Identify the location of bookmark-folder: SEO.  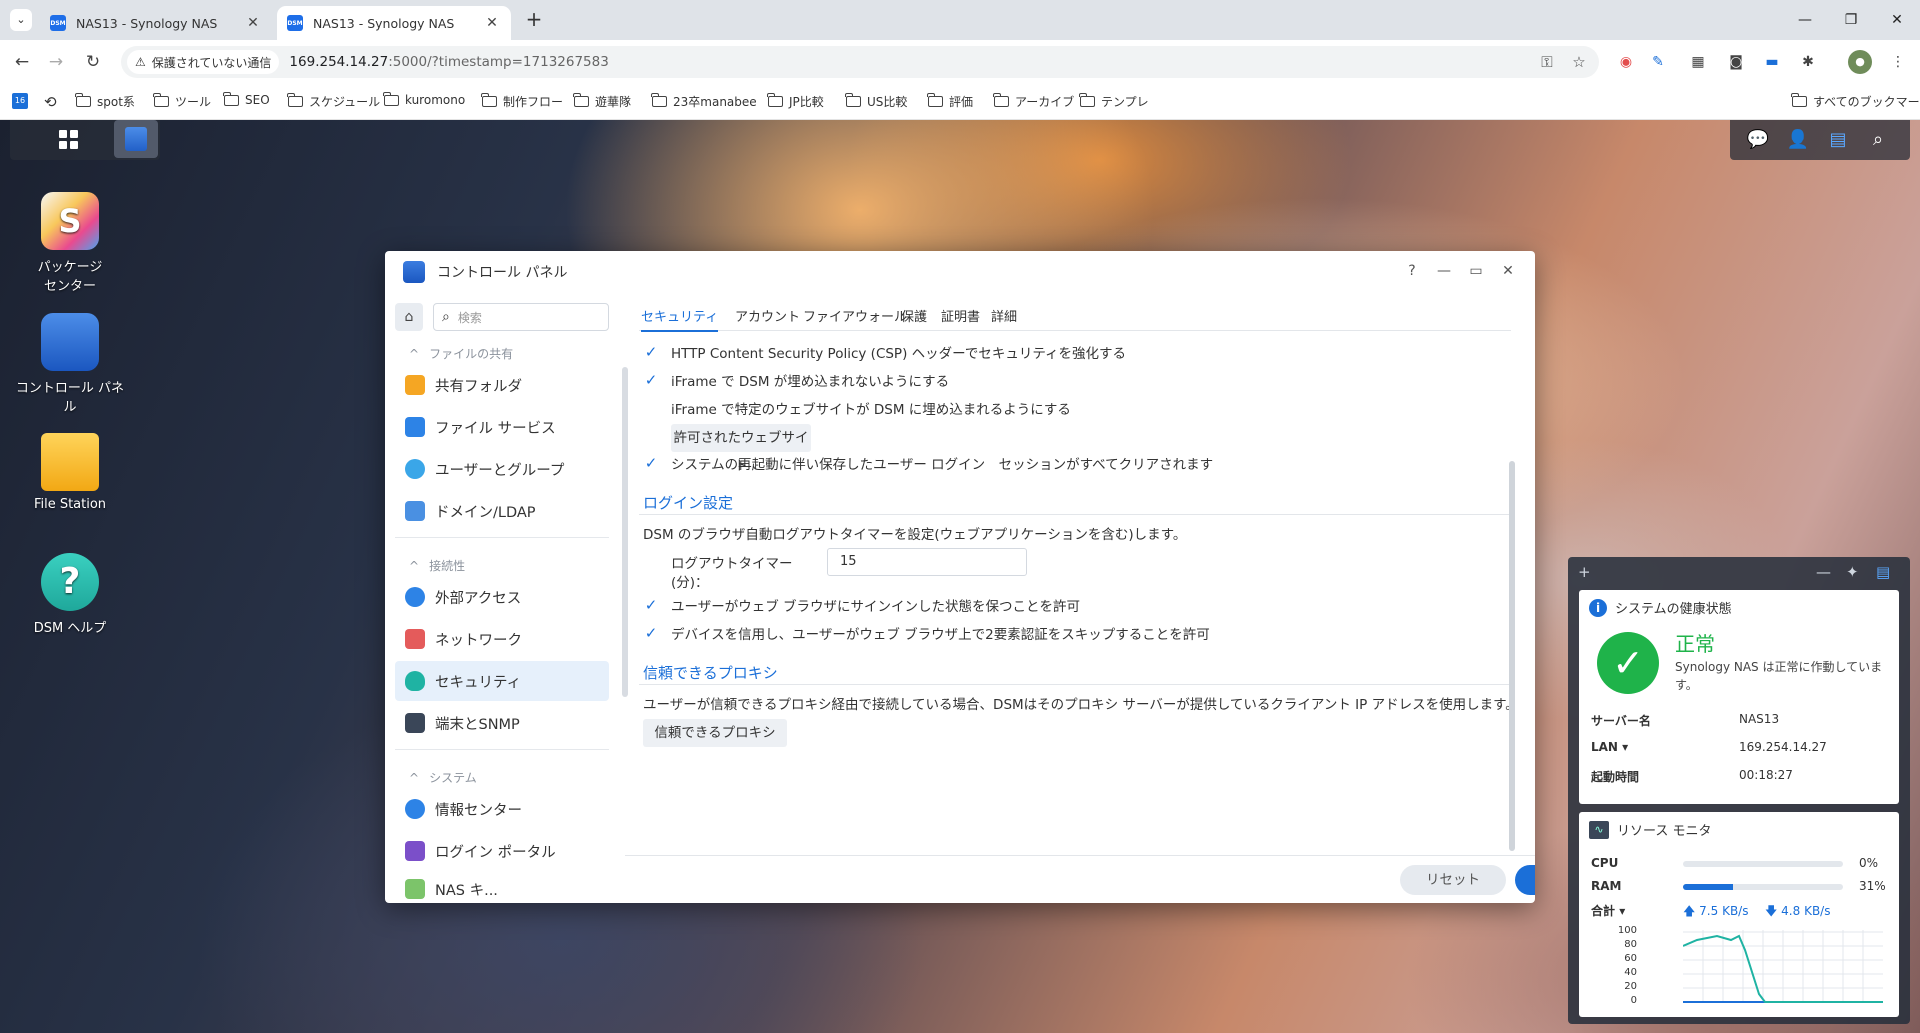
(246, 99).